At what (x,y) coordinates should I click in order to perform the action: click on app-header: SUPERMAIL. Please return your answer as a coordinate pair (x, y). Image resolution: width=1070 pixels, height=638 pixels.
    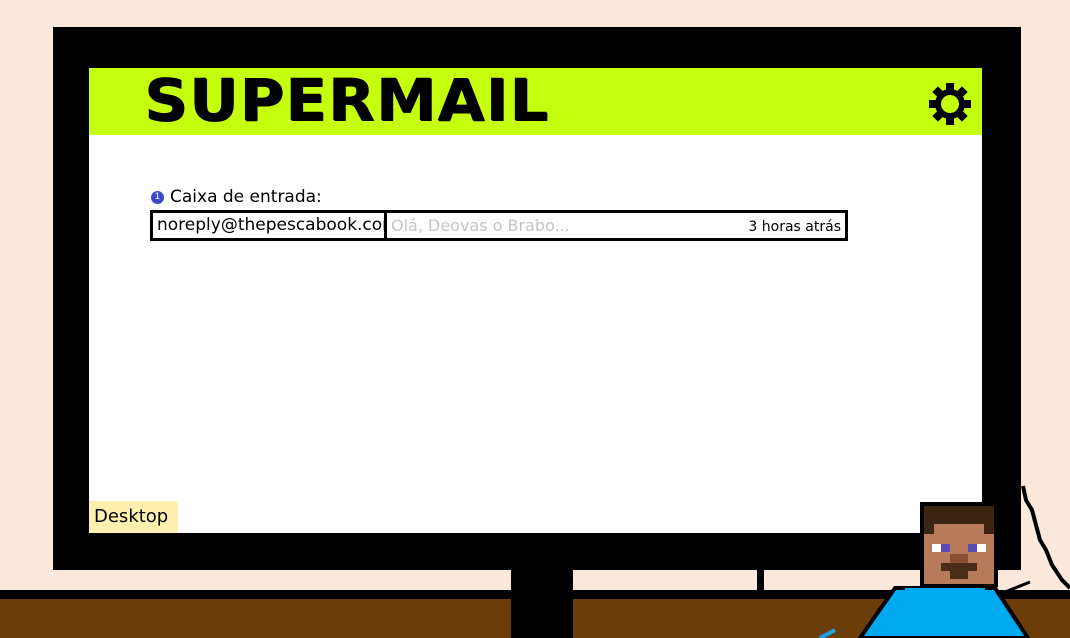
    Looking at the image, I should click on (535, 101).